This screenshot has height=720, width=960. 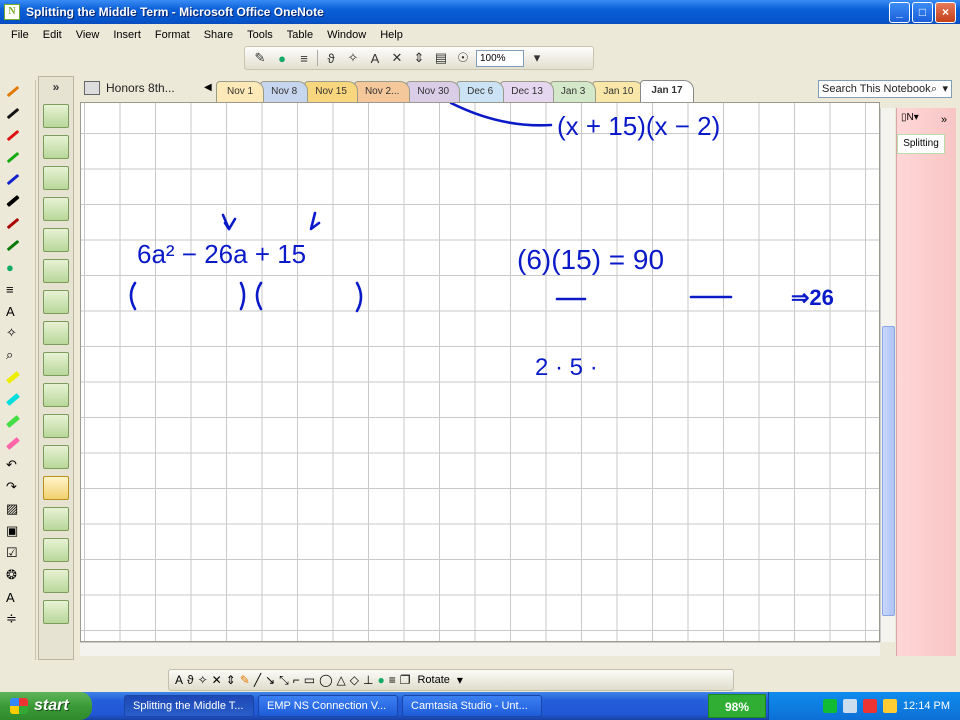 I want to click on check-icon: ☑, so click(x=17, y=553).